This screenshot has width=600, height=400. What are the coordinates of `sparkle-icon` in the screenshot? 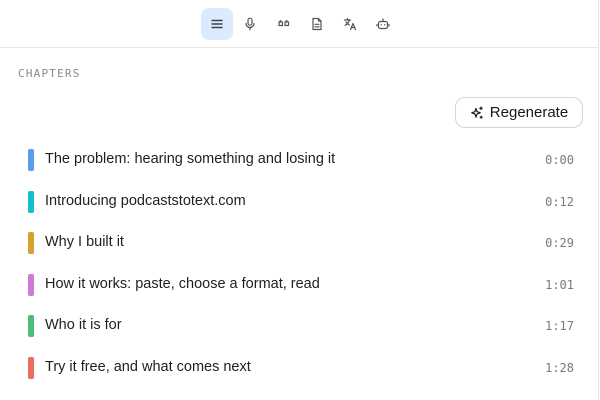 It's located at (476, 112).